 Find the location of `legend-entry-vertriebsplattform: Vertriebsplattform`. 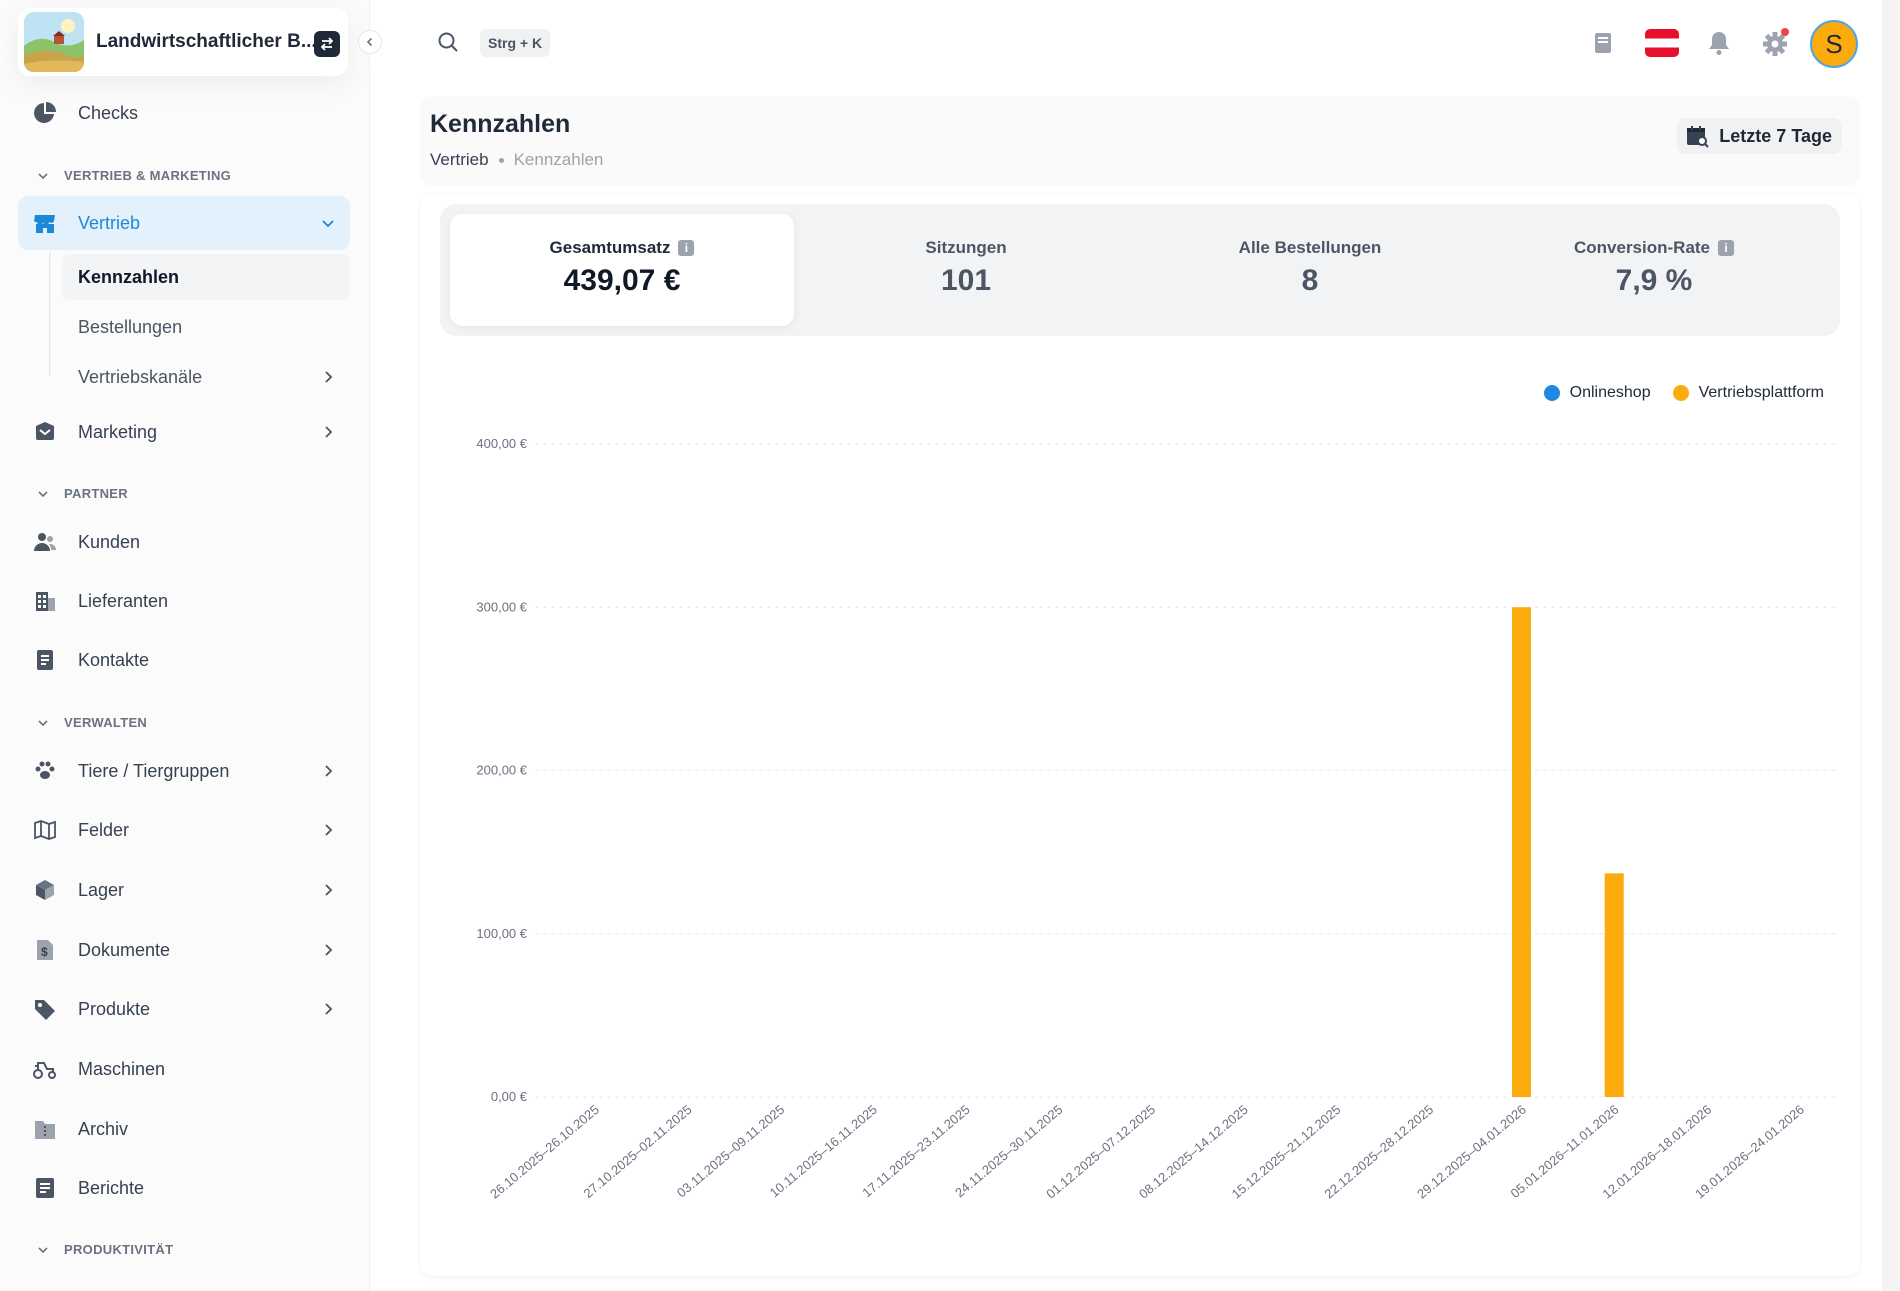

legend-entry-vertriebsplattform: Vertriebsplattform is located at coordinates (1748, 393).